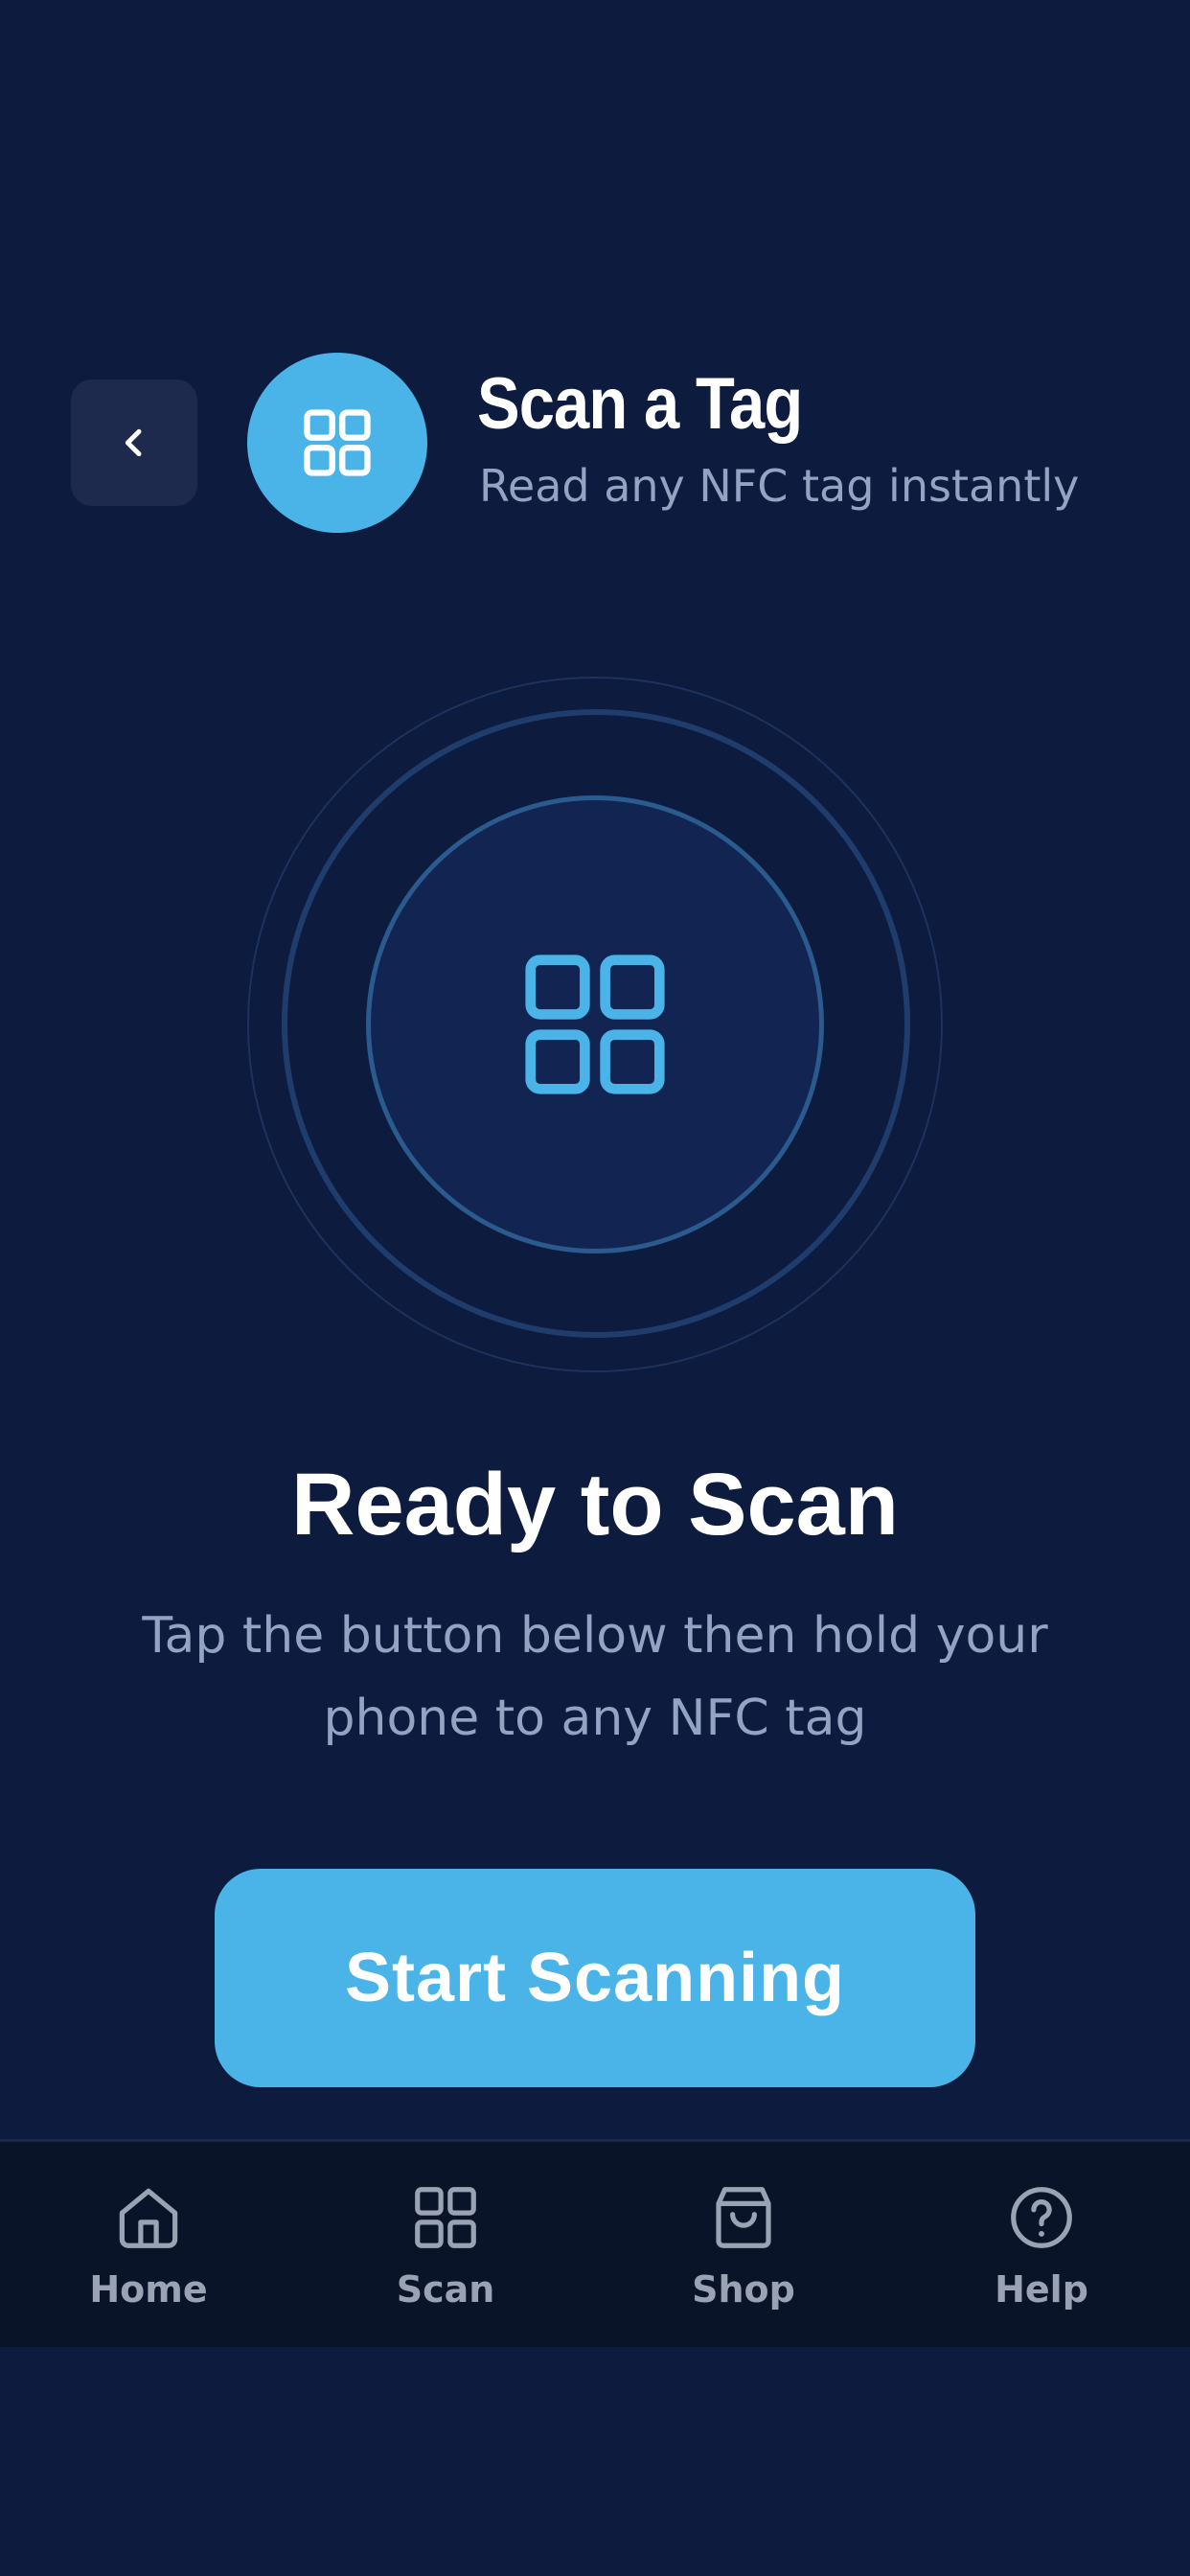 The height and width of the screenshot is (2576, 1190). Describe the element at coordinates (595, 1504) in the screenshot. I see `status-title: Ready to Scan` at that location.